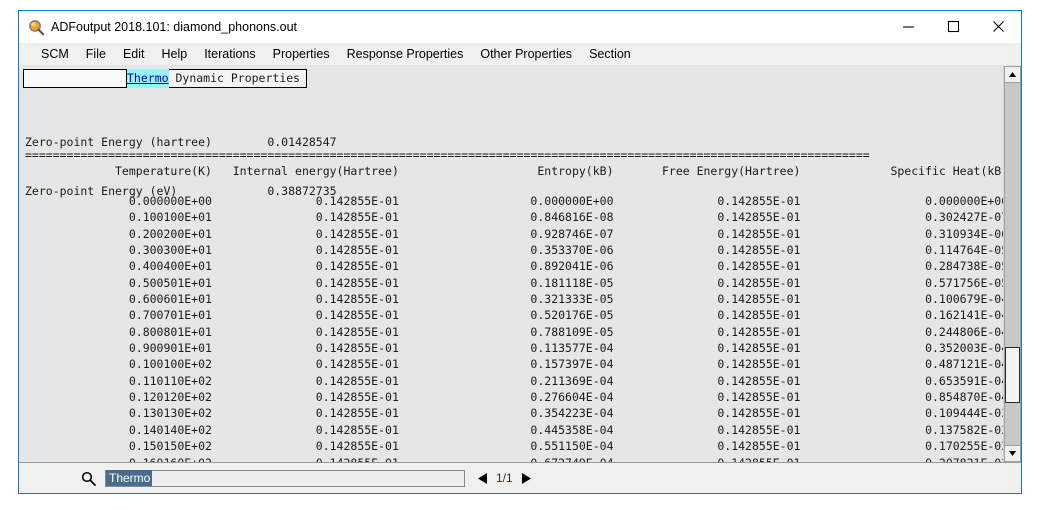 The image size is (1040, 510). Describe the element at coordinates (1012, 453) in the screenshot. I see `scroll-down-button` at that location.